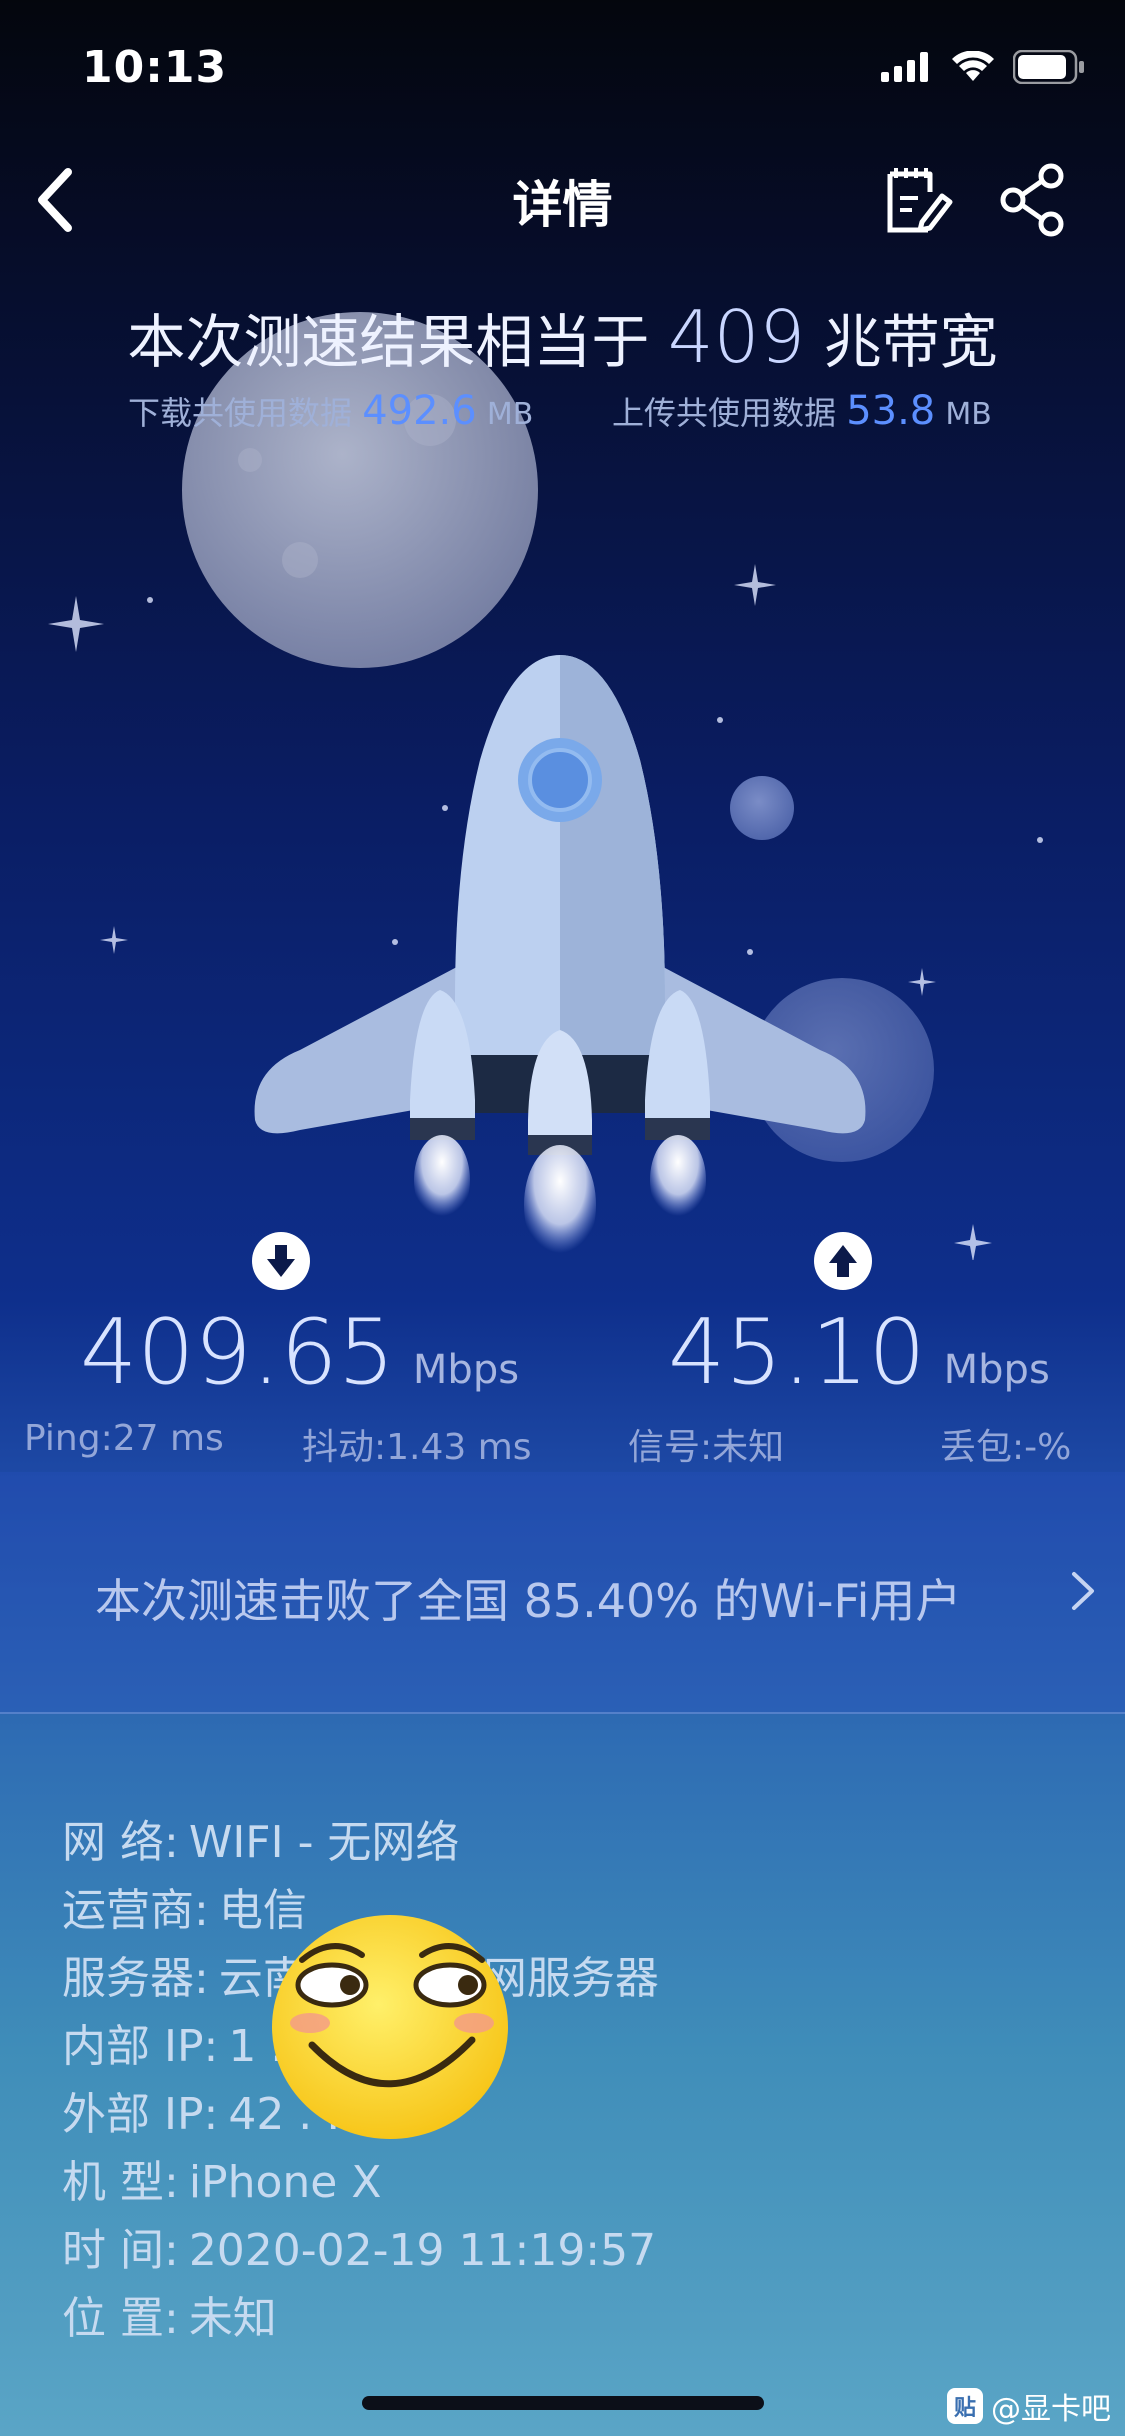 The width and height of the screenshot is (1125, 2436). Describe the element at coordinates (120, 1842) in the screenshot. I see `detail-key: 网 络:` at that location.